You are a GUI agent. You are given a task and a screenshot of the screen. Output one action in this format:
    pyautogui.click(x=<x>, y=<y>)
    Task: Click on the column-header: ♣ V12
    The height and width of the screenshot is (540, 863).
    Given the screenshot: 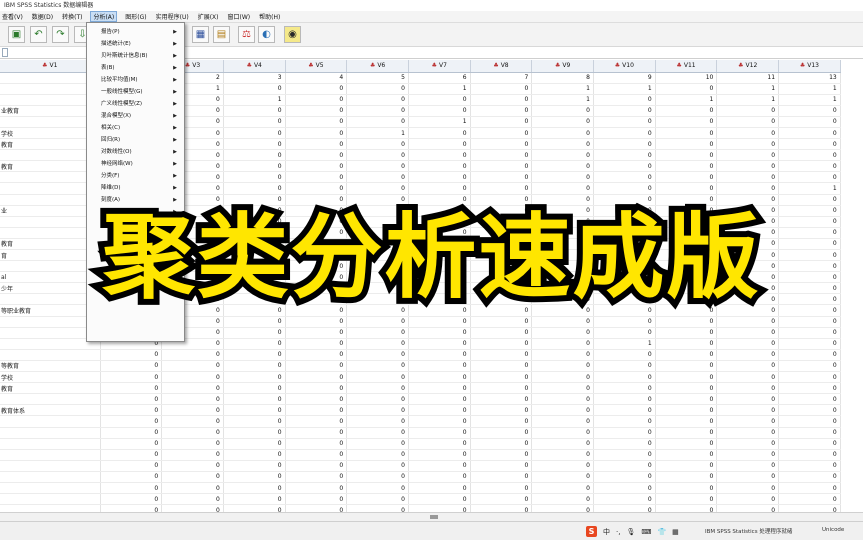 What is the action you would take?
    pyautogui.click(x=748, y=66)
    